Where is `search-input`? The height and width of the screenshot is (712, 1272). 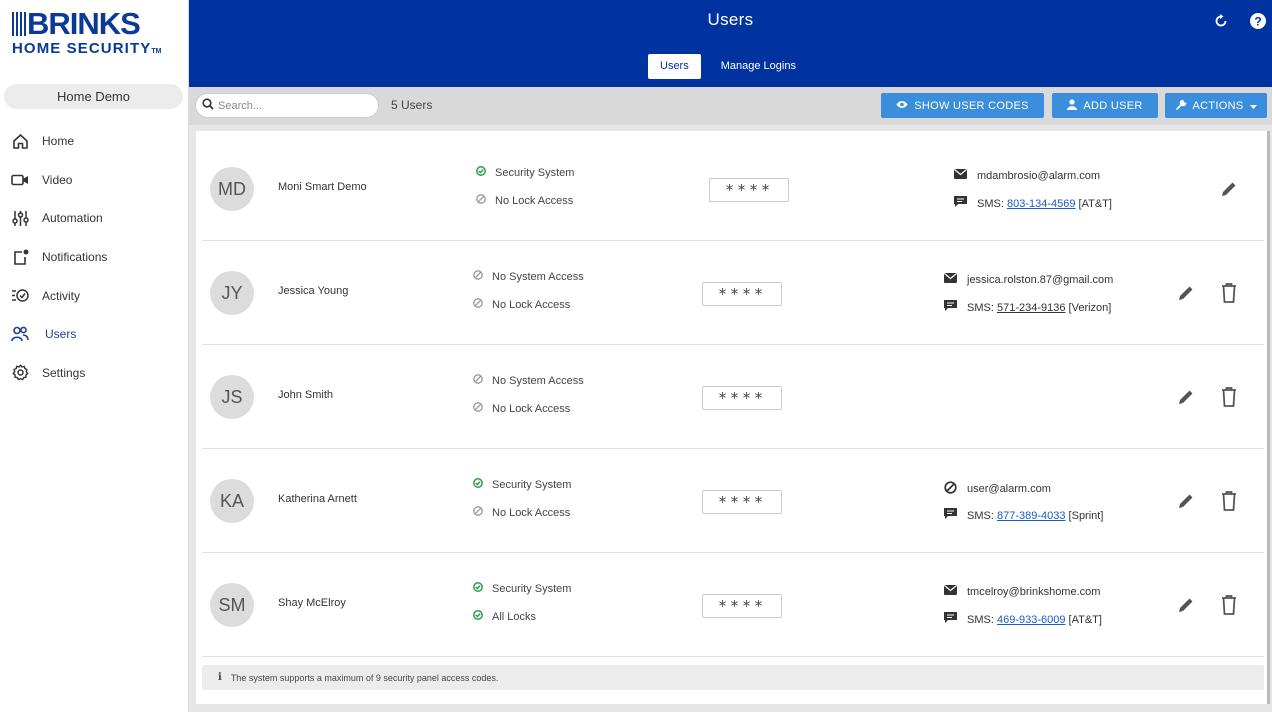 search-input is located at coordinates (293, 105).